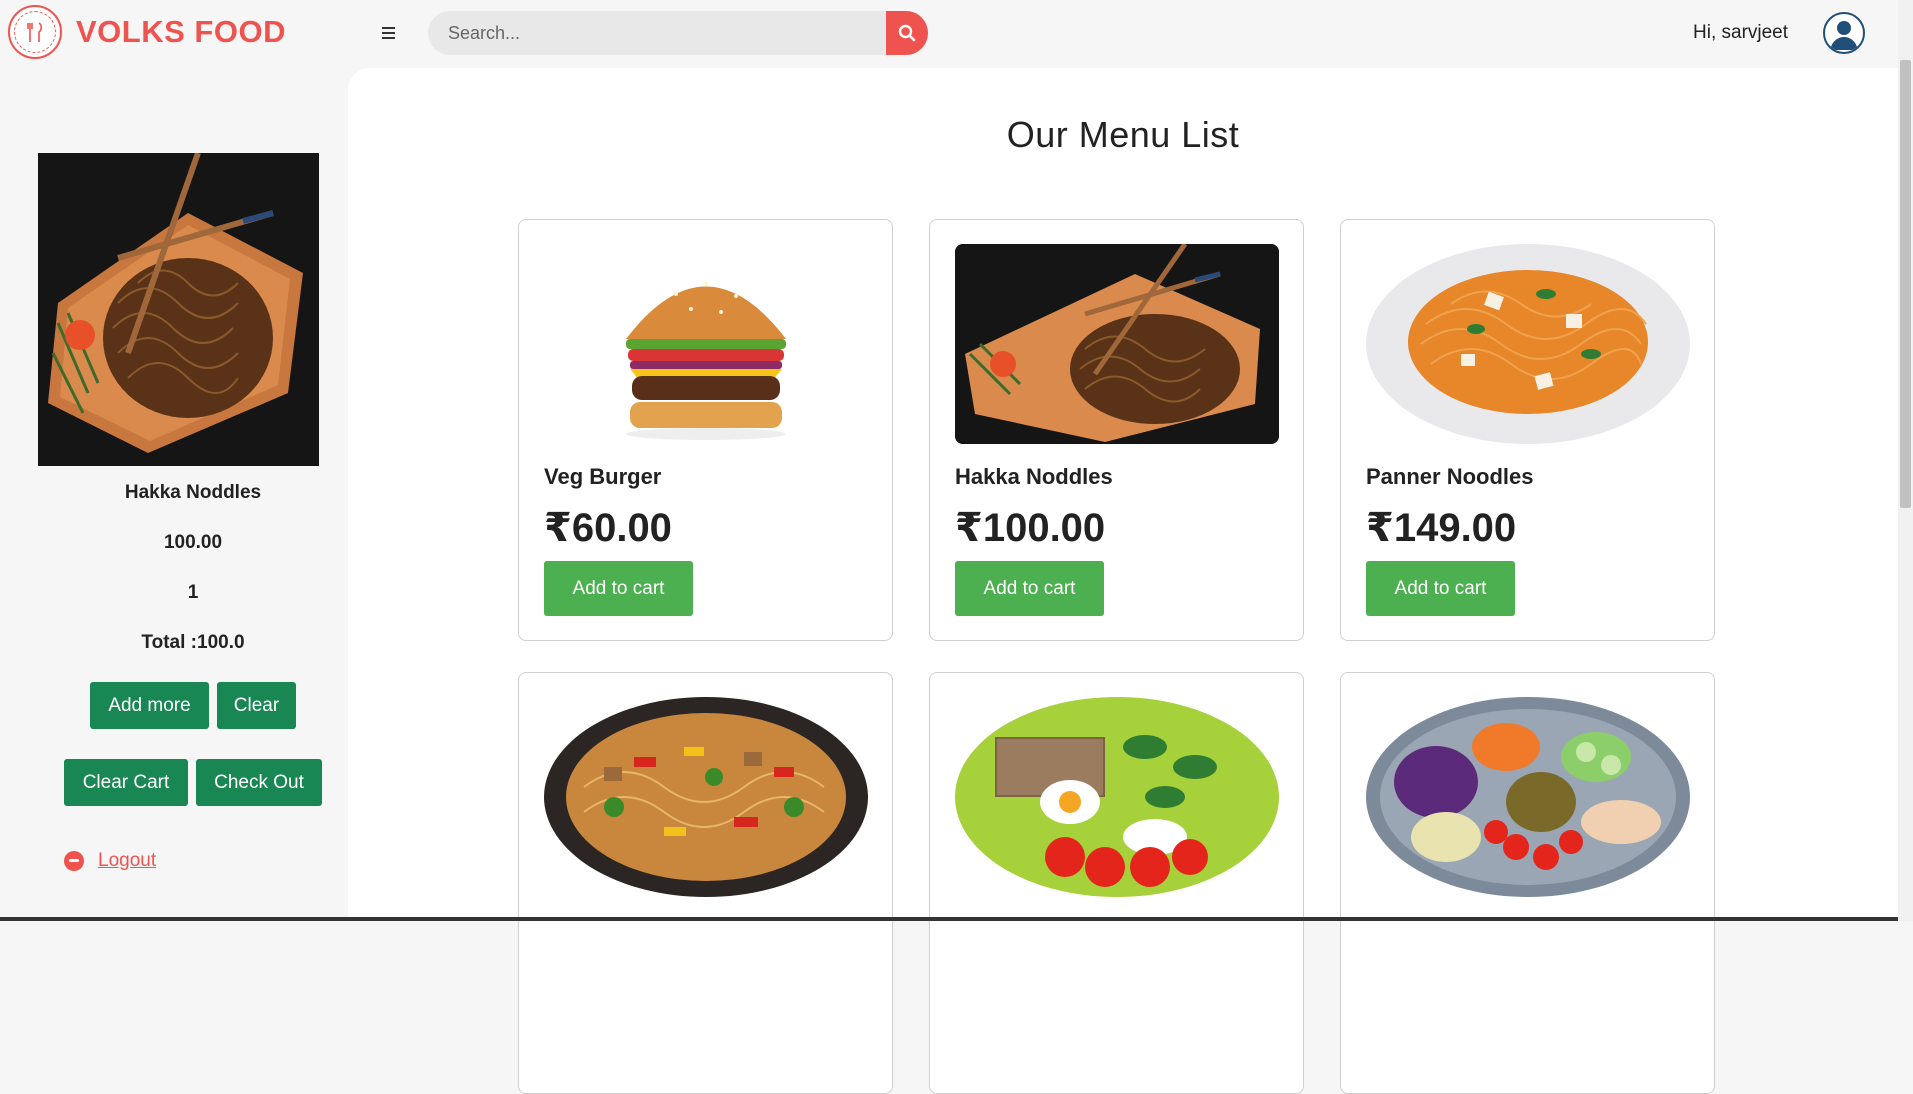 This screenshot has width=1913, height=1094. What do you see at coordinates (1034, 476) in the screenshot?
I see `menu-item-name: Hakka Noddles` at bounding box center [1034, 476].